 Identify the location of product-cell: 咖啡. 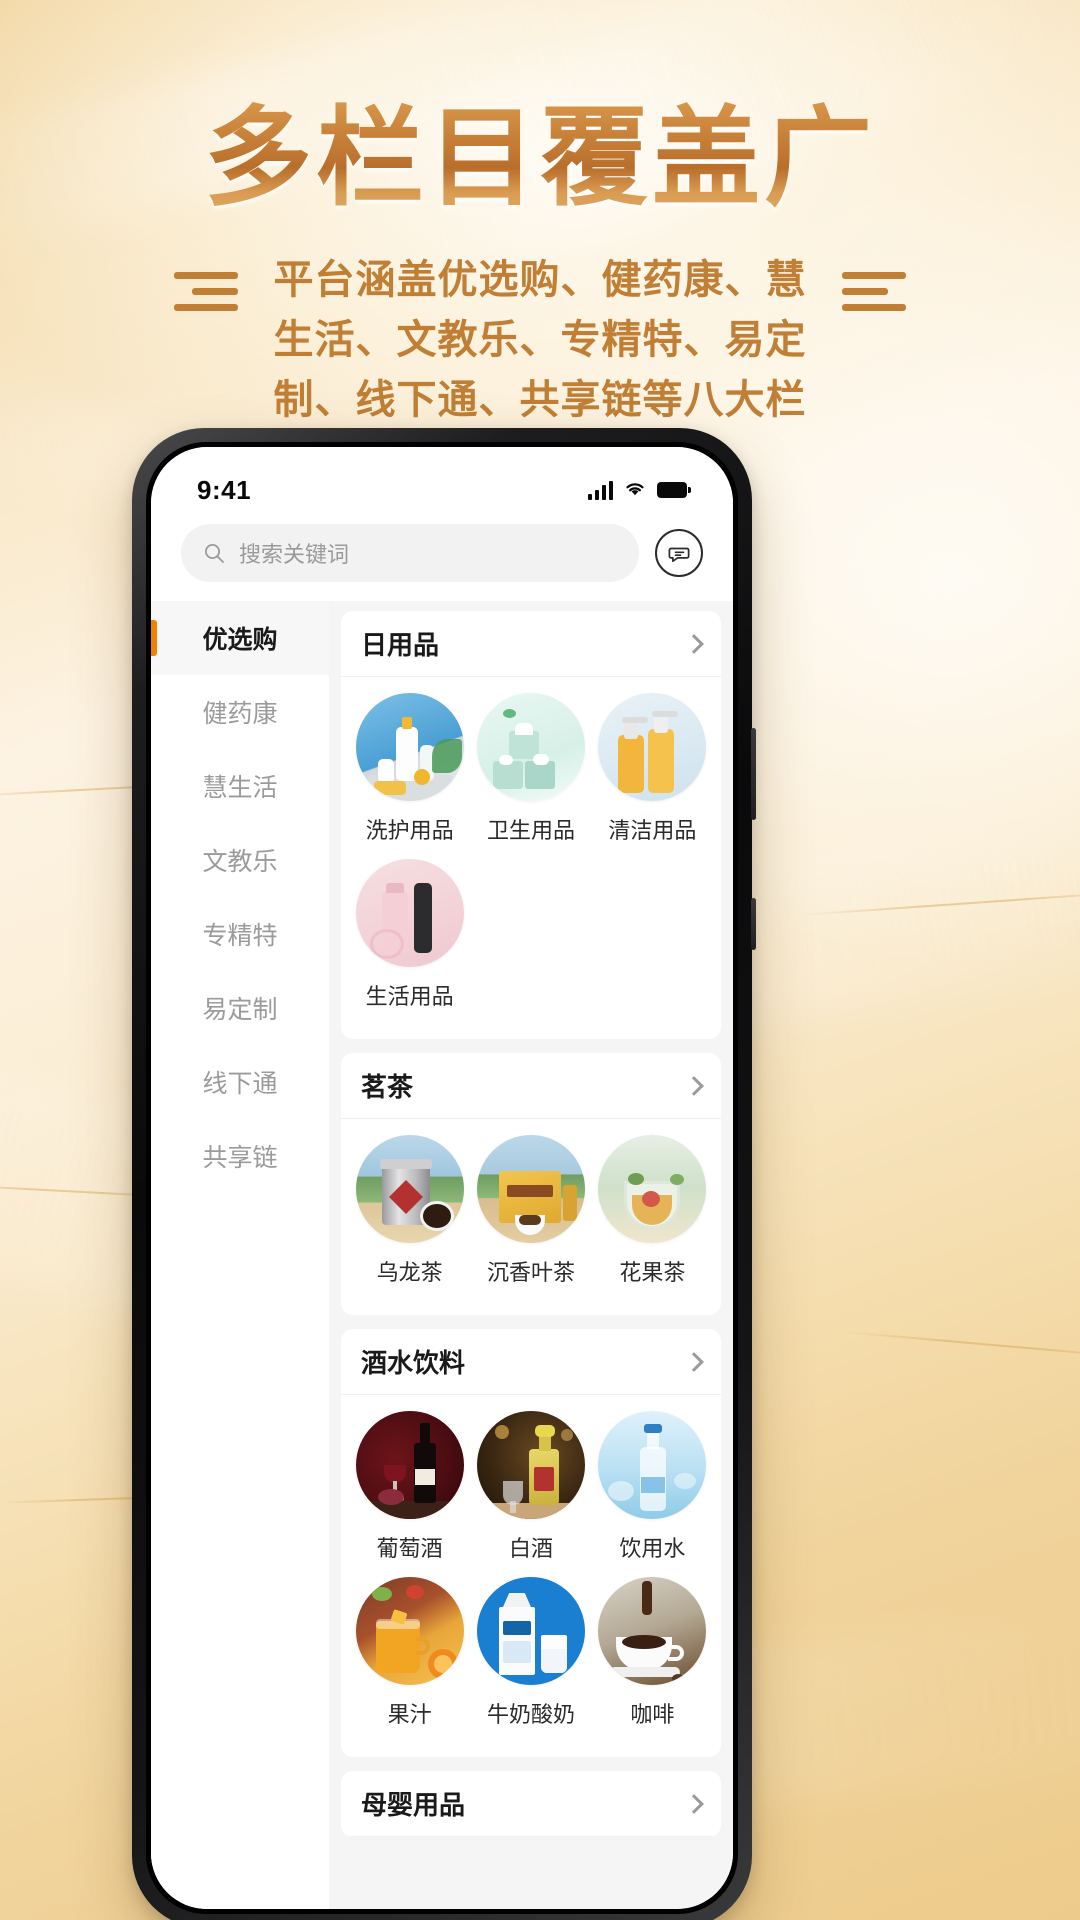
(652, 1653).